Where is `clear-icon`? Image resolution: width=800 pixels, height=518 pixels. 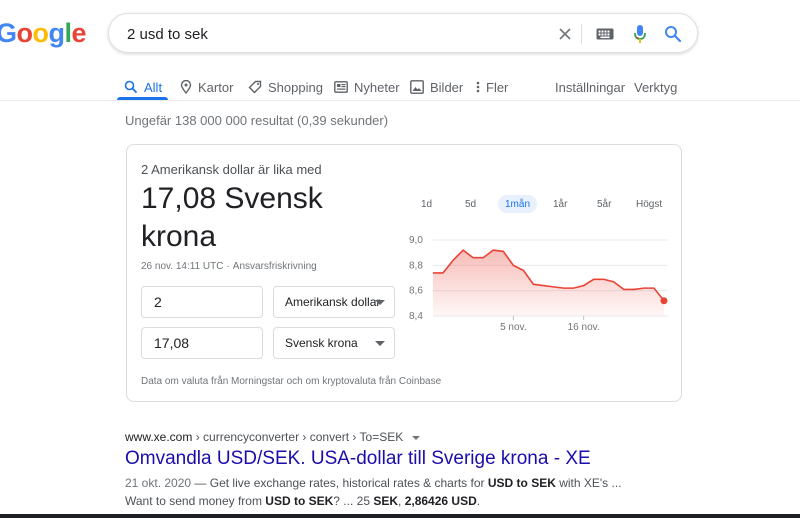 clear-icon is located at coordinates (565, 34).